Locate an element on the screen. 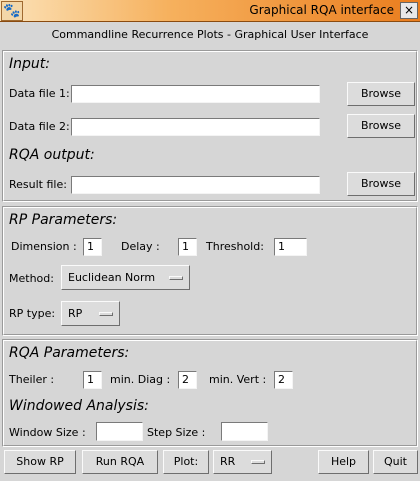 This screenshot has width=420, height=481. rp-type-value: RP is located at coordinates (75, 313).